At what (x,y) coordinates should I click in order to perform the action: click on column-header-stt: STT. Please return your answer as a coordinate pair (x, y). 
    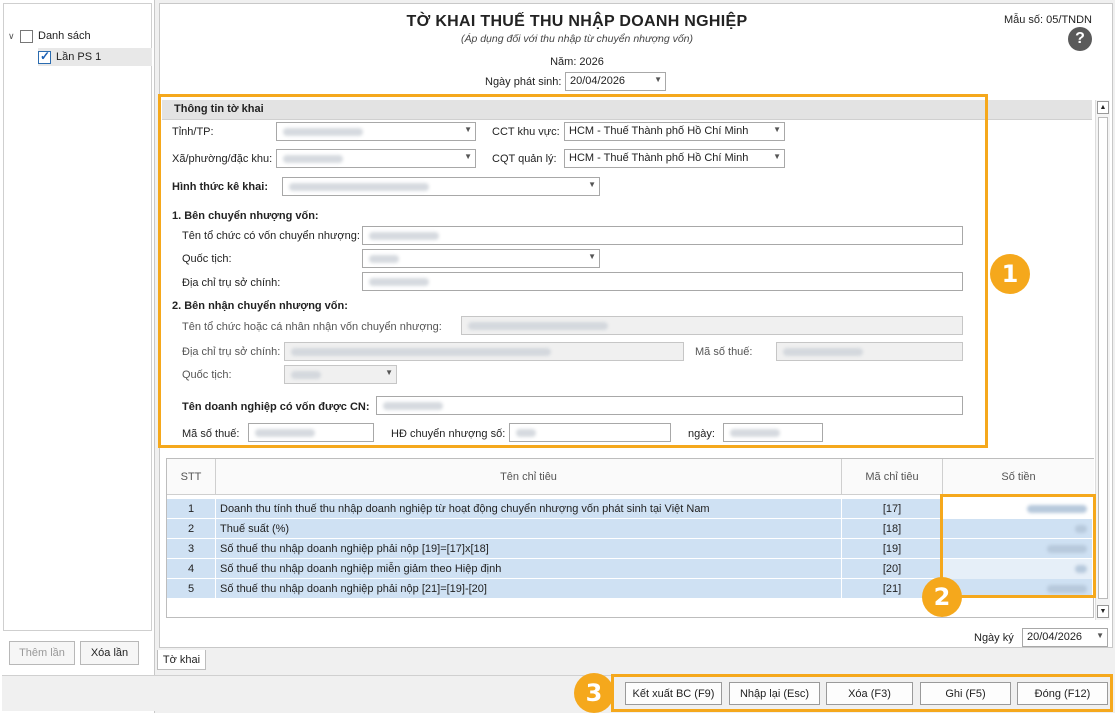
    Looking at the image, I should click on (191, 477).